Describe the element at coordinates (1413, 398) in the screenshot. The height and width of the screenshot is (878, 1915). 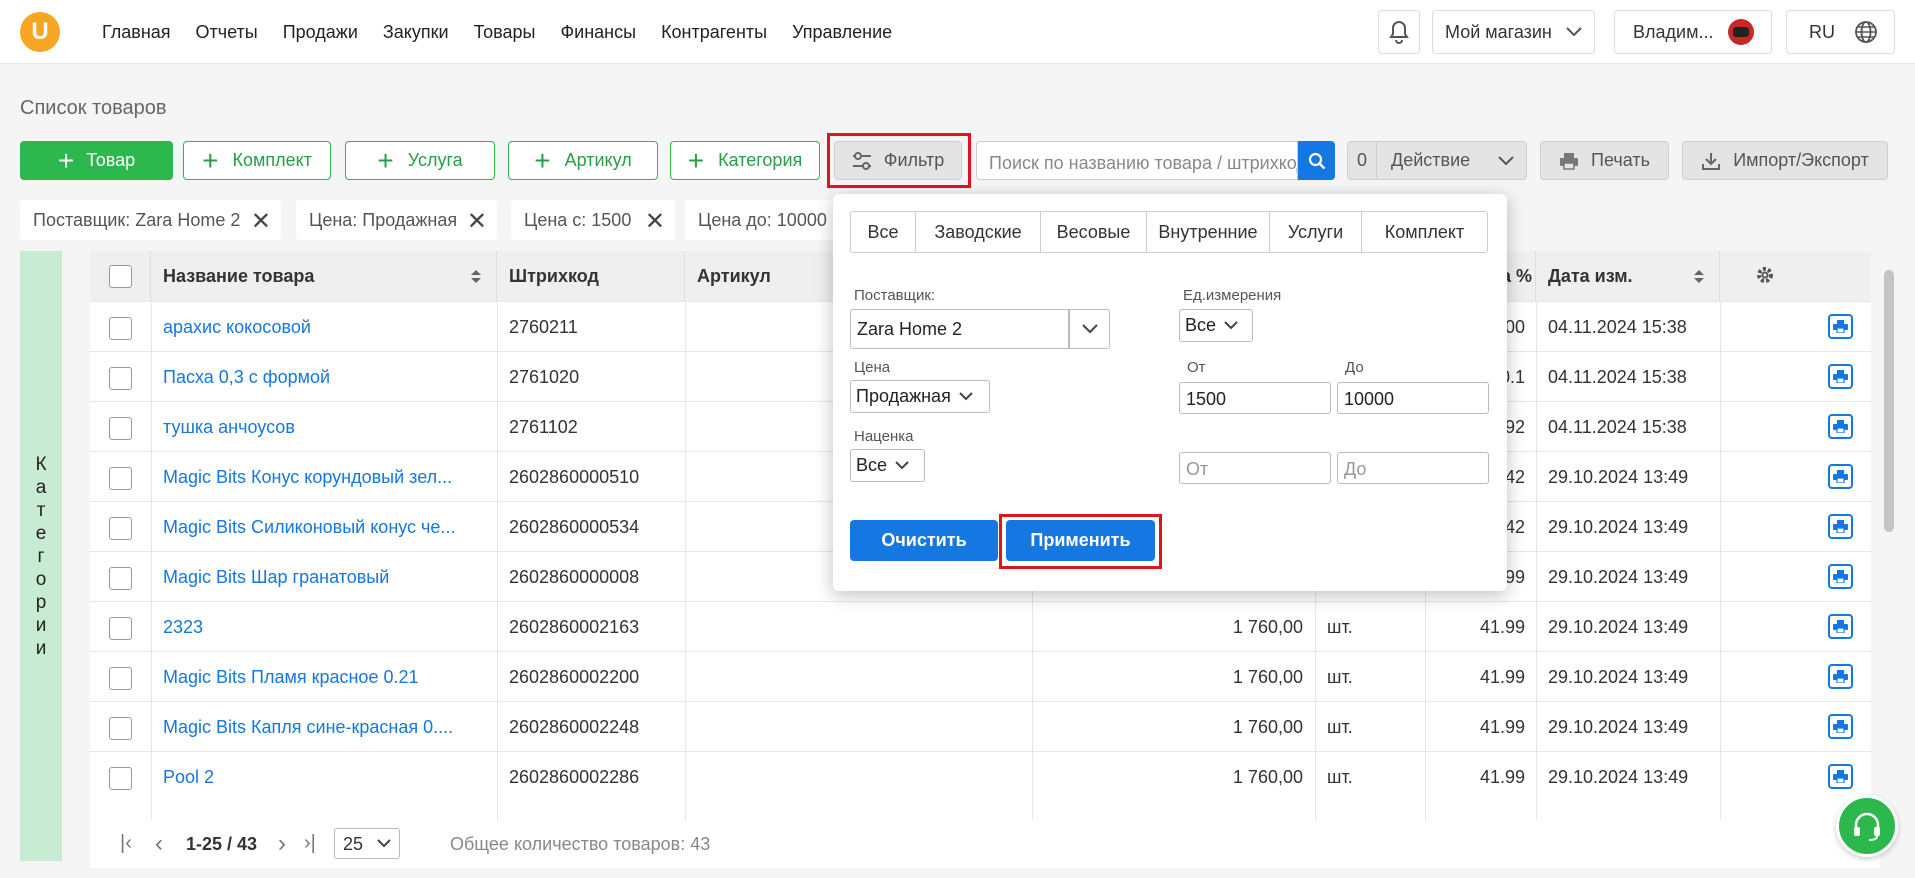
I see `price-to-input: 10000` at that location.